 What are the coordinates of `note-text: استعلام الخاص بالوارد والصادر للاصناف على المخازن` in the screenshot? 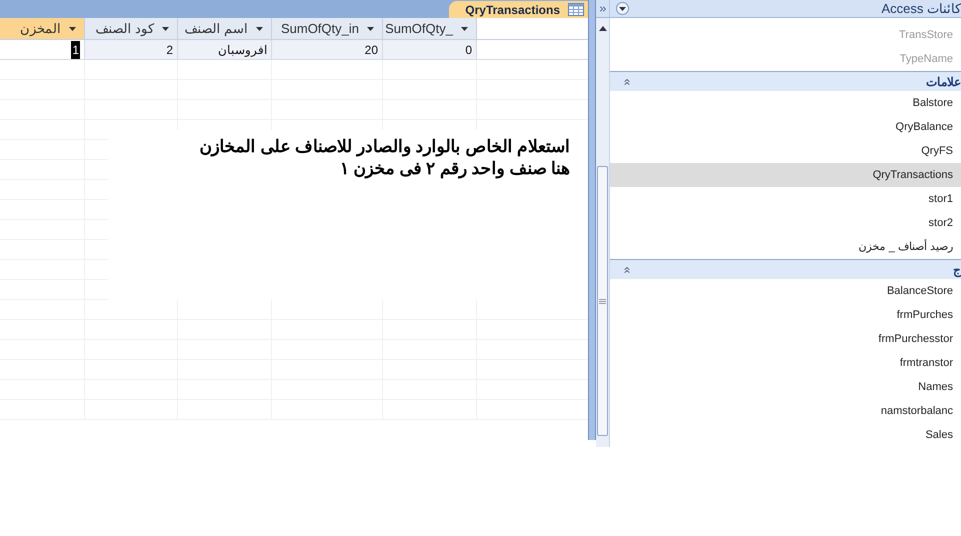 It's located at (385, 147).